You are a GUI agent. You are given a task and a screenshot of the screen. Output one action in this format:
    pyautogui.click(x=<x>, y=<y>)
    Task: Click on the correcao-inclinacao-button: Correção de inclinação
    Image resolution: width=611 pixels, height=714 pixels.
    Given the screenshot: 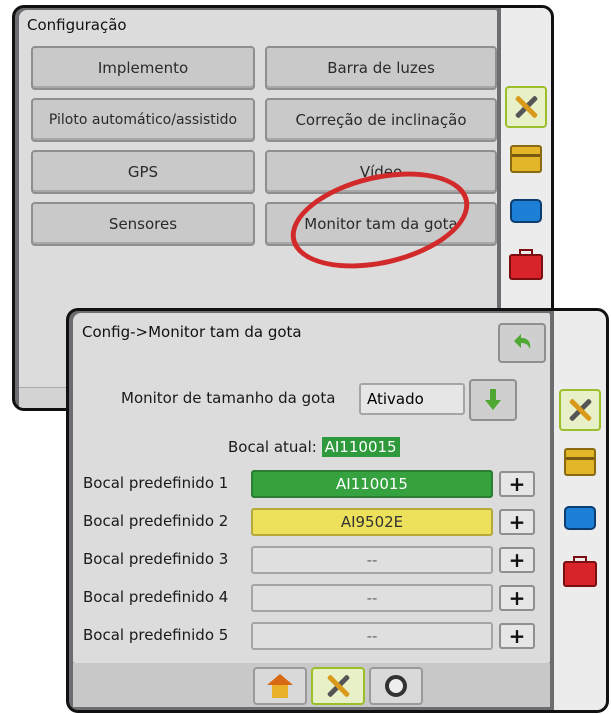 What is the action you would take?
    pyautogui.click(x=381, y=120)
    